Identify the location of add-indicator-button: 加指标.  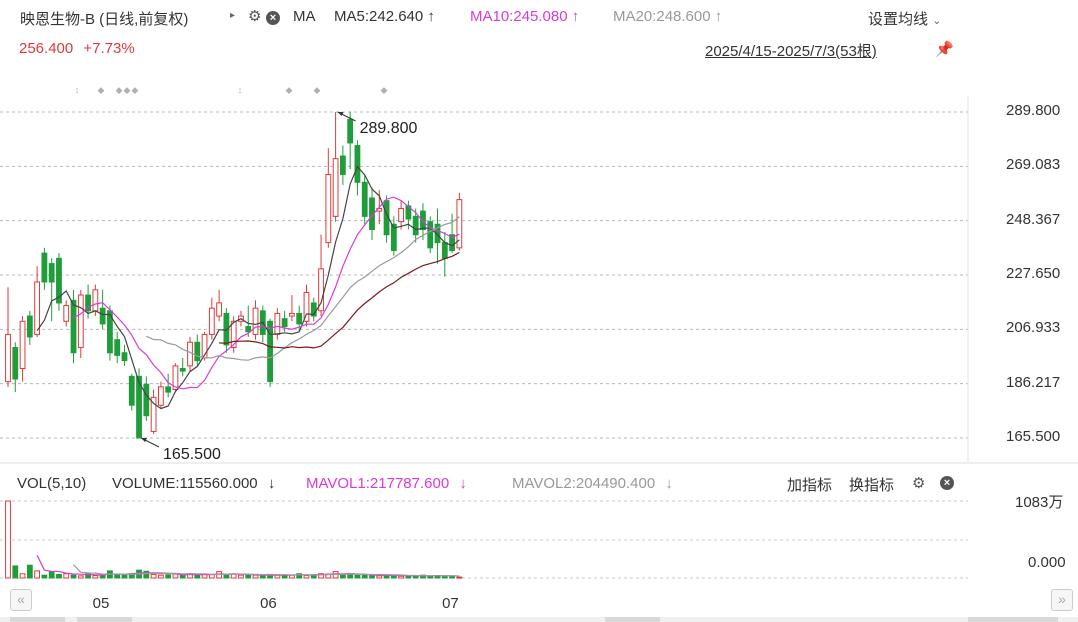
(809, 484).